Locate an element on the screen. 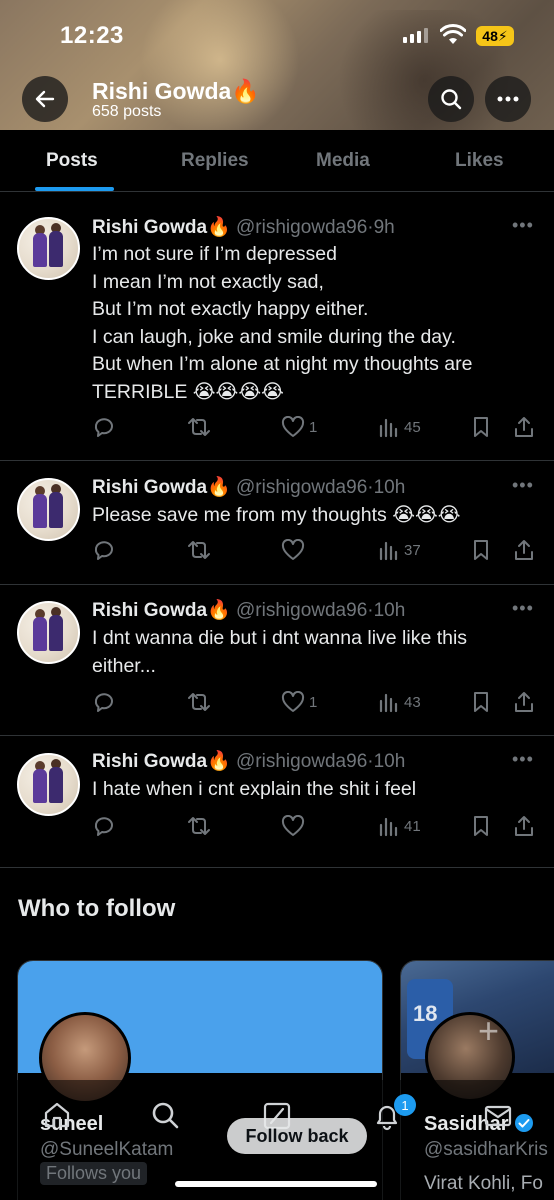 The image size is (554, 1200). post-actions: 41 is located at coordinates (277, 828).